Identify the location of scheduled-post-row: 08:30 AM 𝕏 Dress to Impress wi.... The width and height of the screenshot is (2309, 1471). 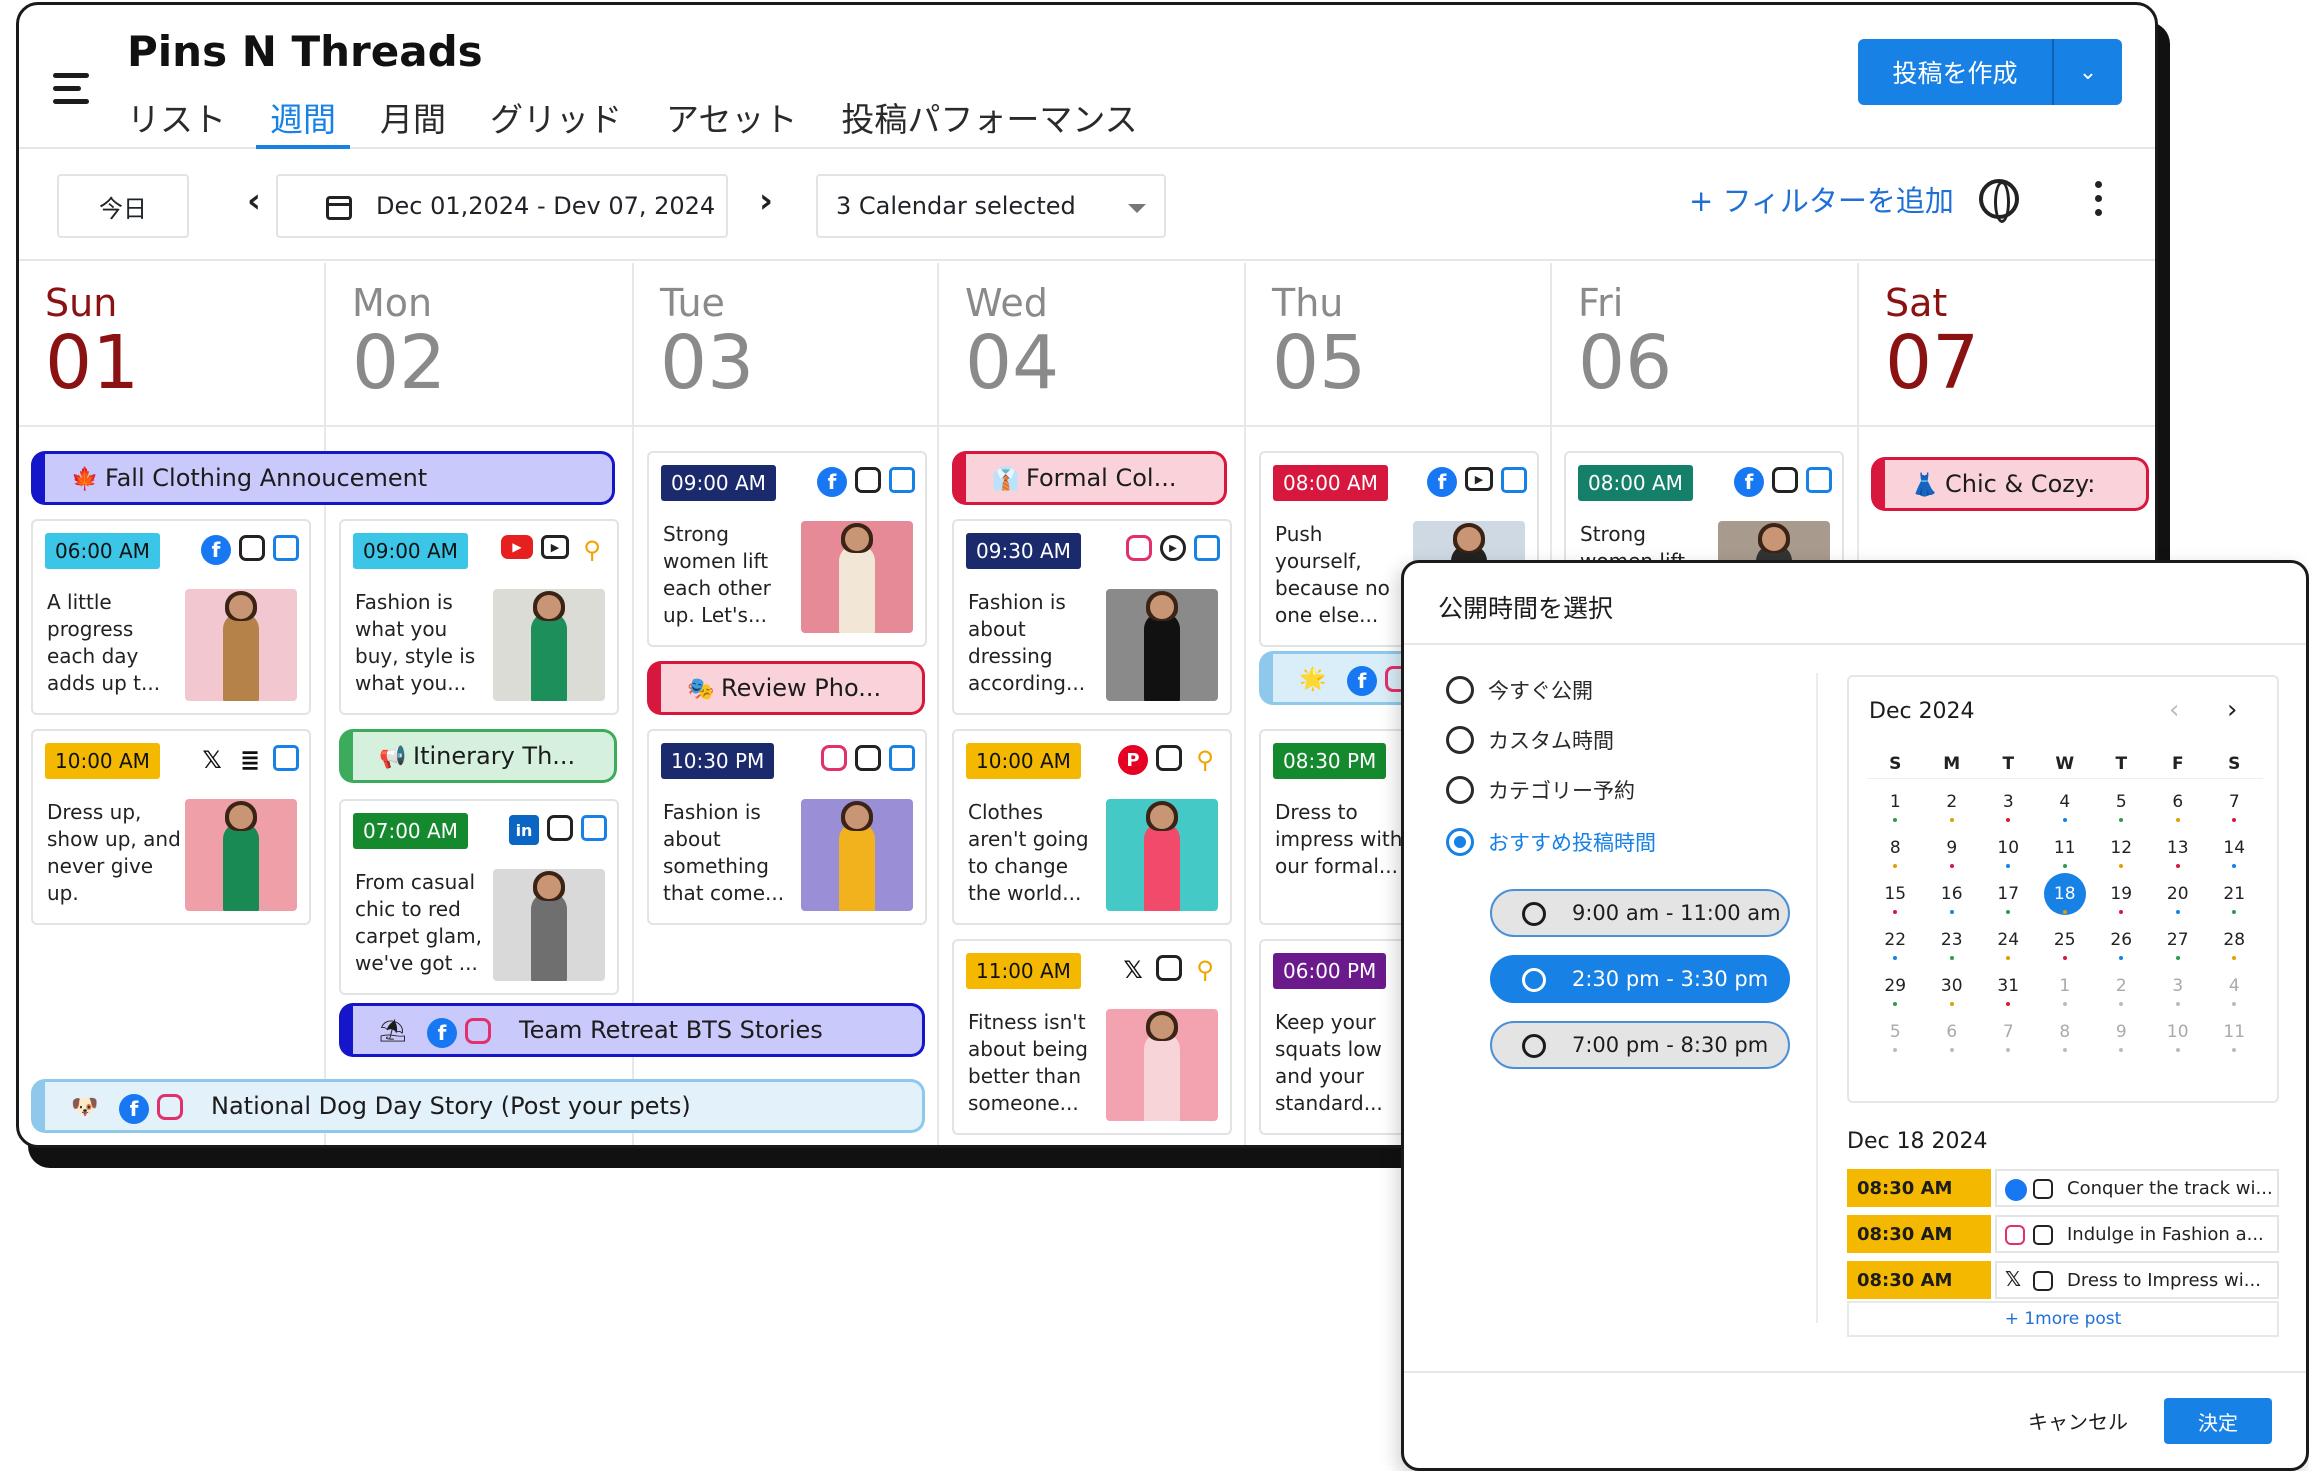
(2063, 1280).